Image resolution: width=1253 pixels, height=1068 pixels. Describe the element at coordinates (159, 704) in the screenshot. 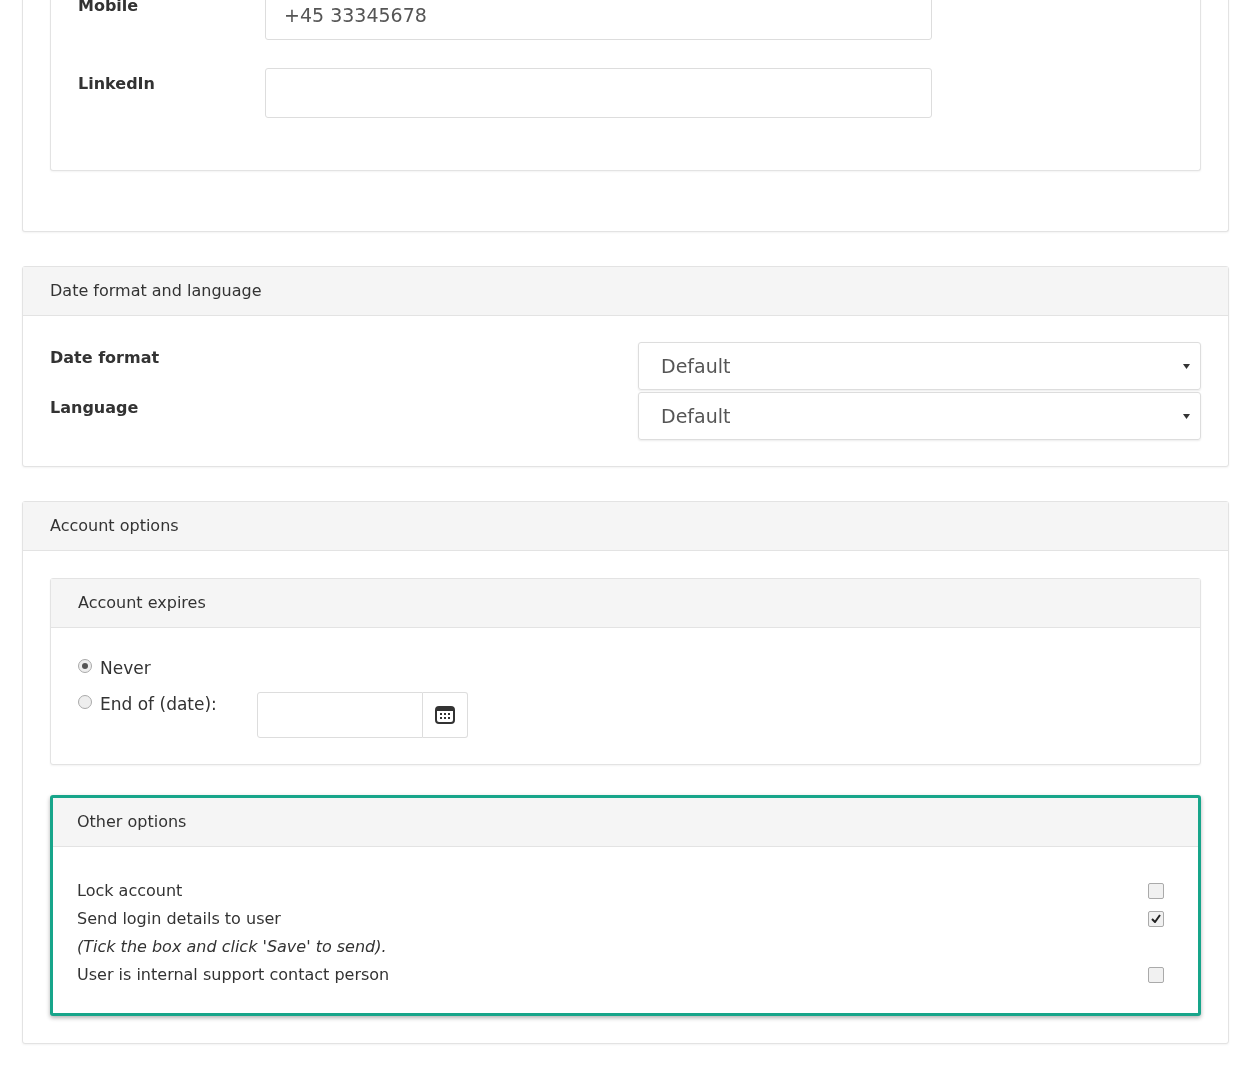

I see `radio-label: End of (date):` at that location.